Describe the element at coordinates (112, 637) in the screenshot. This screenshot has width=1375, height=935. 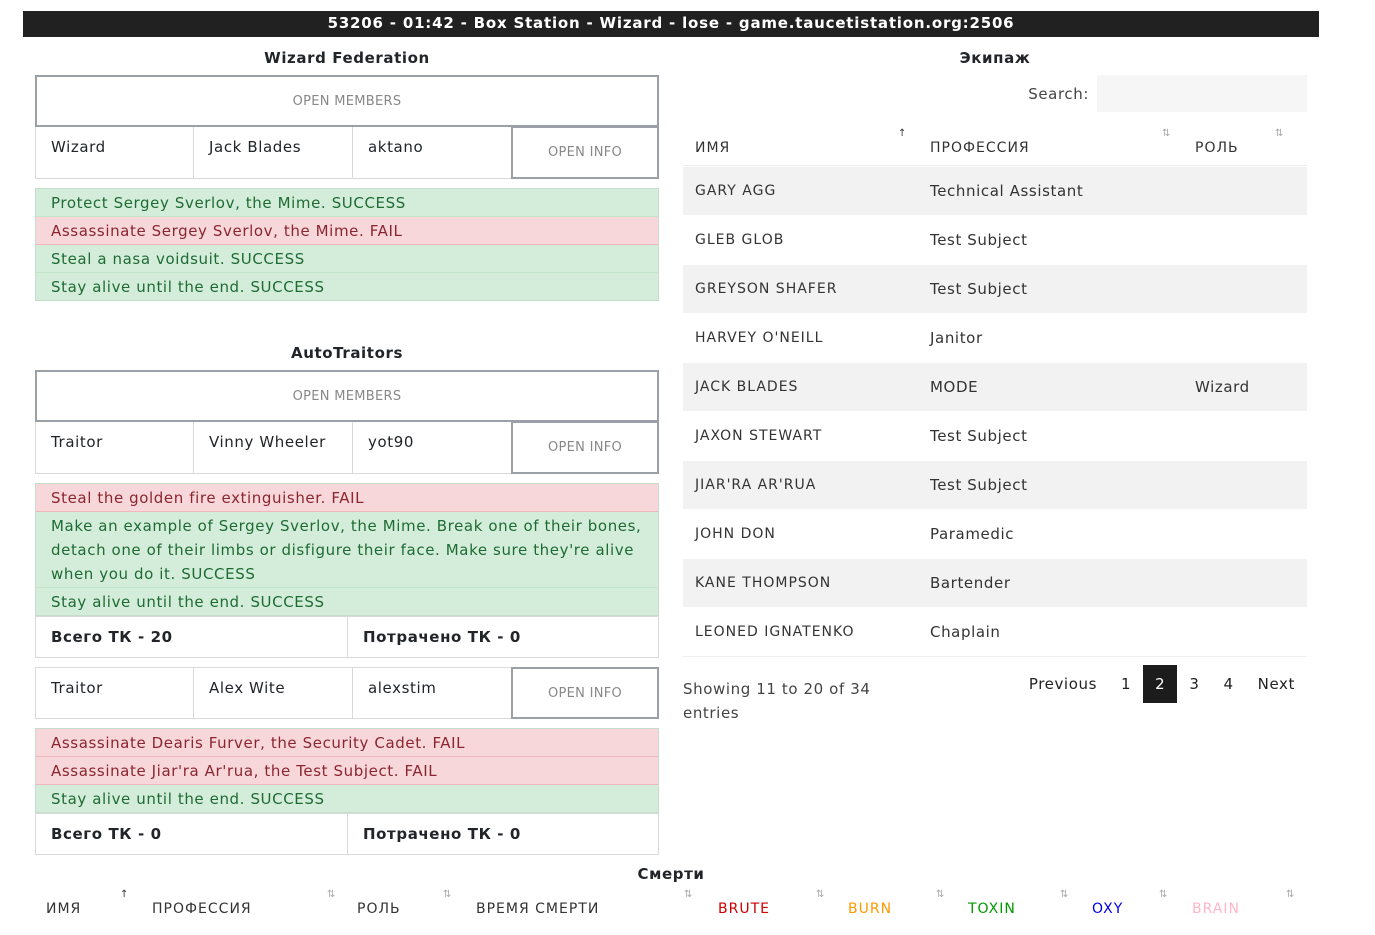
I see `tc-total: Всего ТК - 20` at that location.